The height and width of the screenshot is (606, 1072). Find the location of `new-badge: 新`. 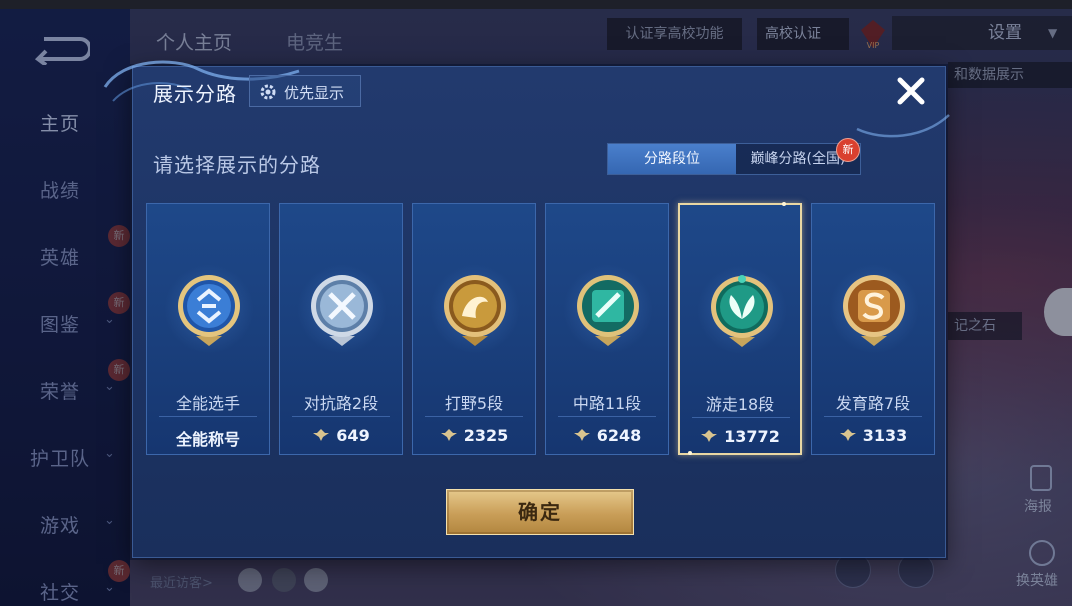

new-badge: 新 is located at coordinates (848, 150).